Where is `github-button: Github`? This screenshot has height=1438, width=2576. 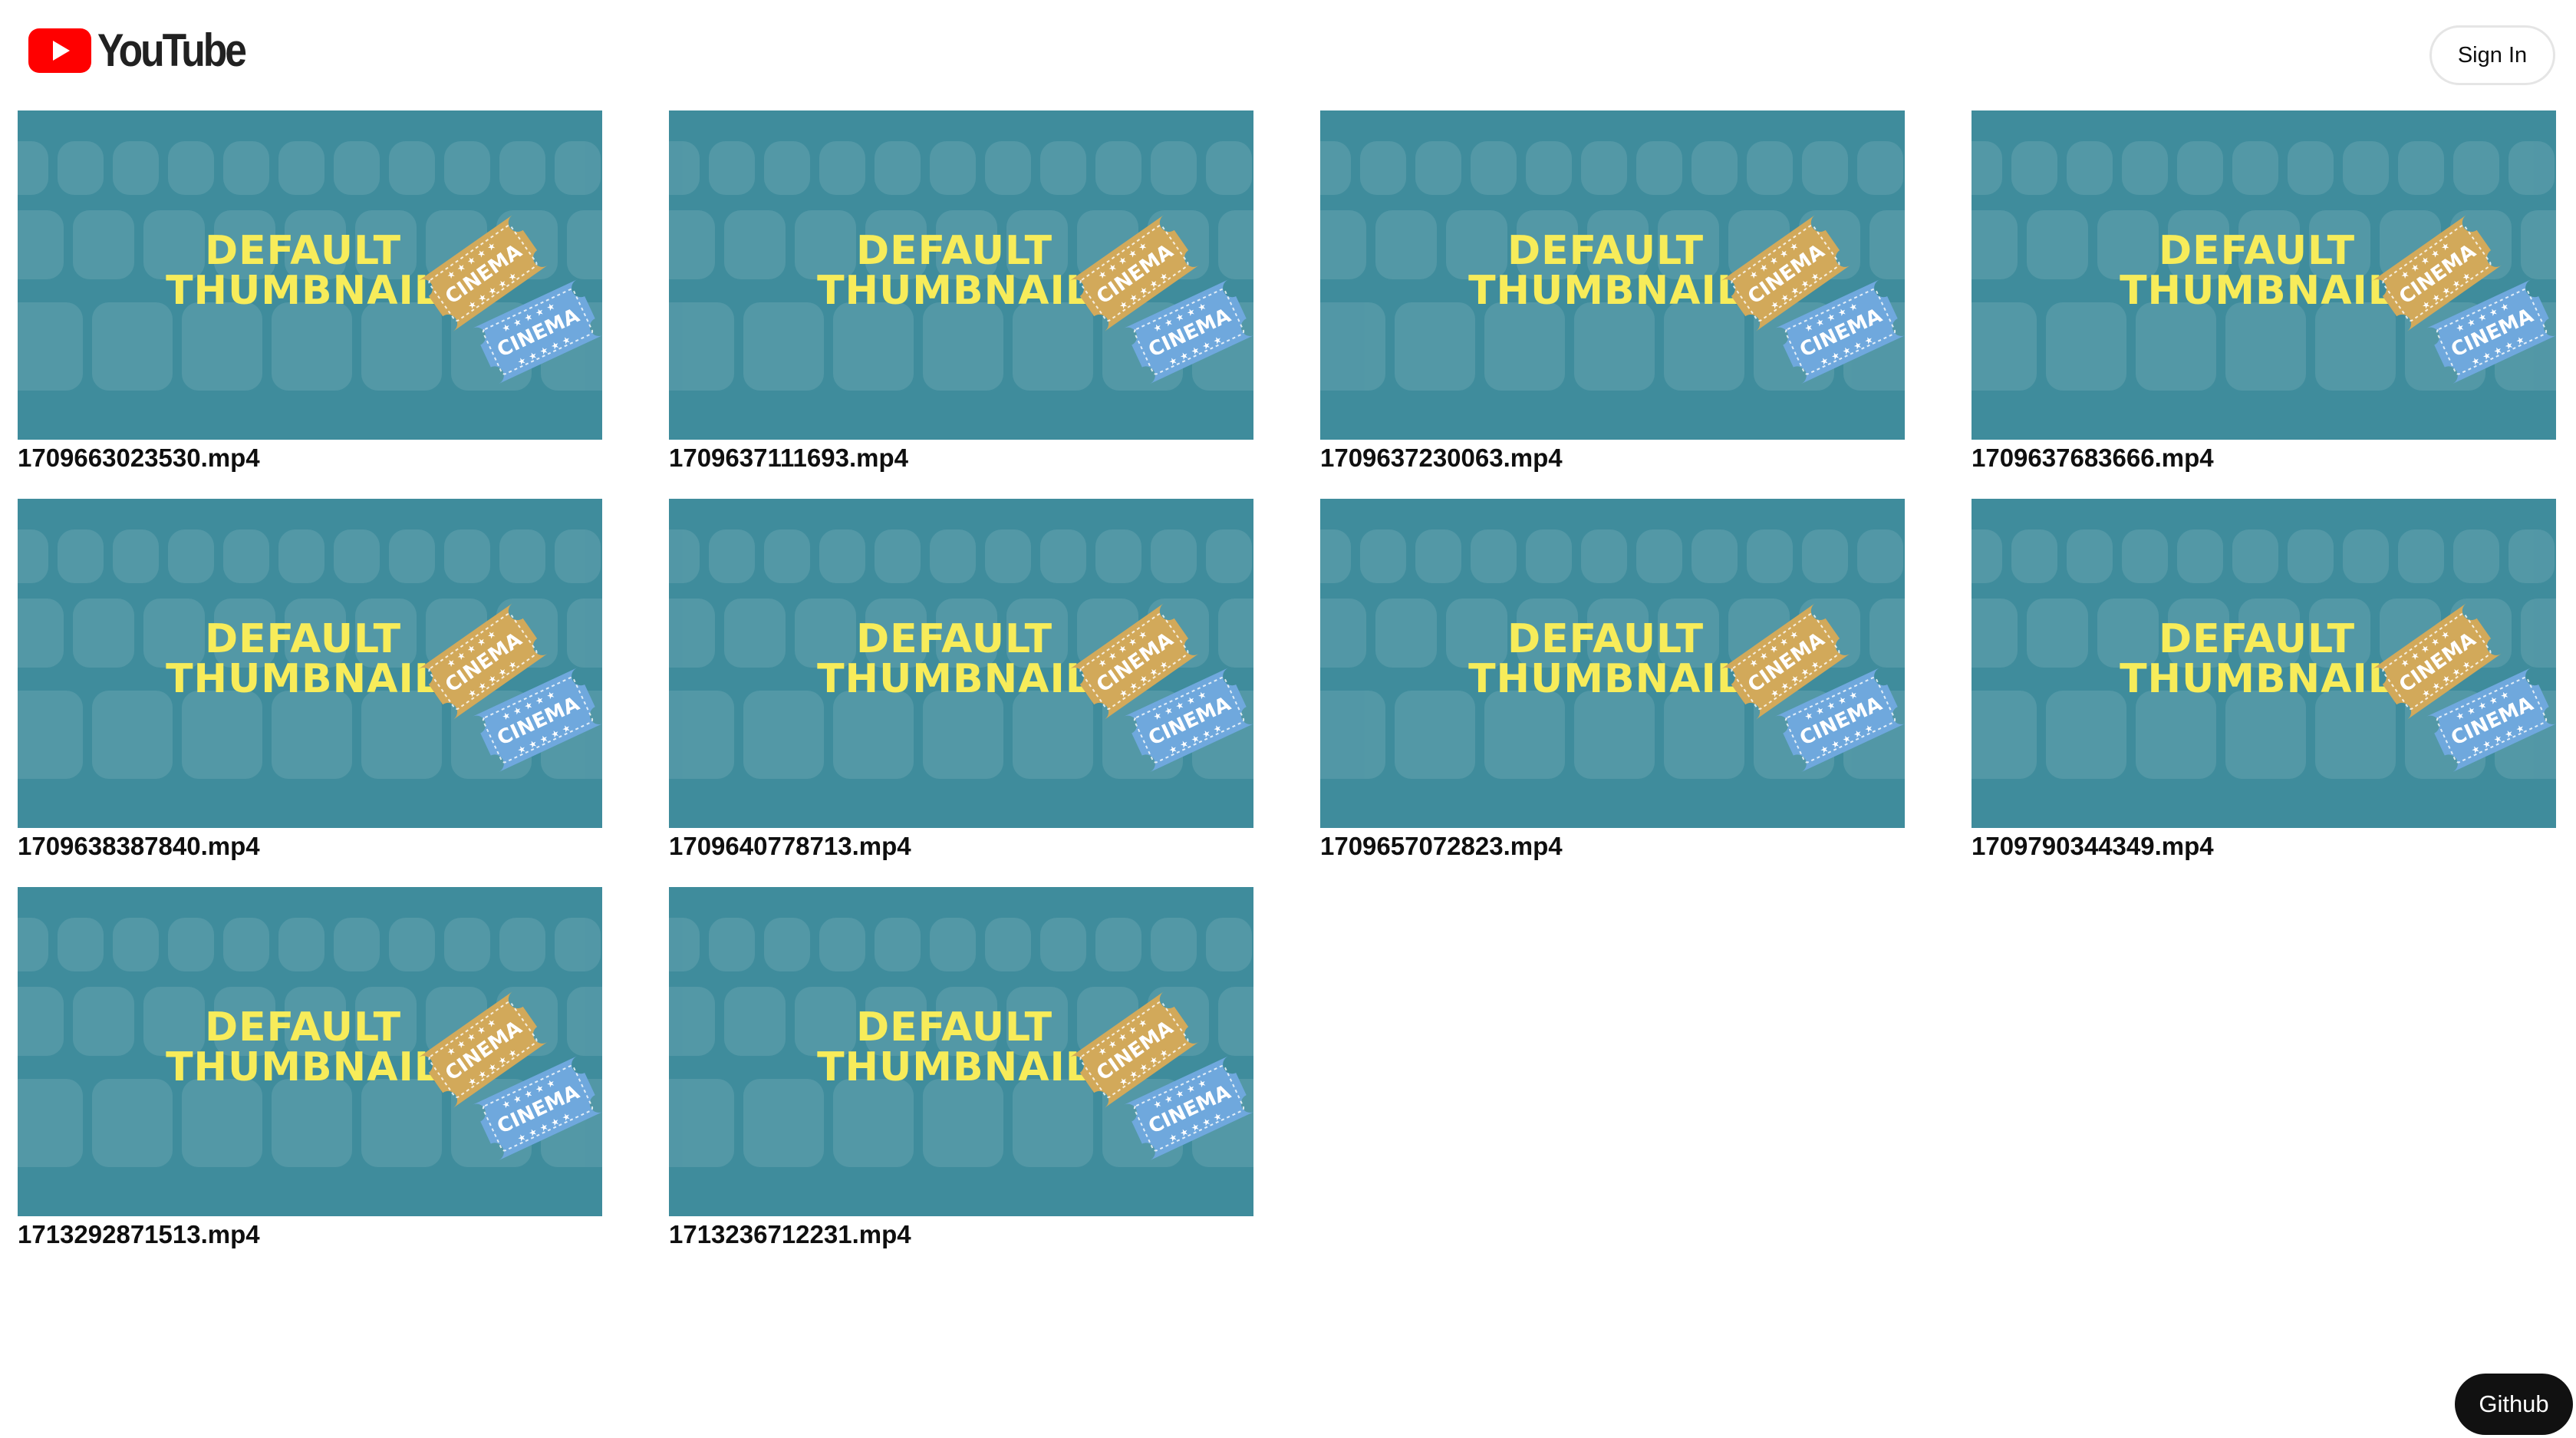
github-button: Github is located at coordinates (2514, 1404).